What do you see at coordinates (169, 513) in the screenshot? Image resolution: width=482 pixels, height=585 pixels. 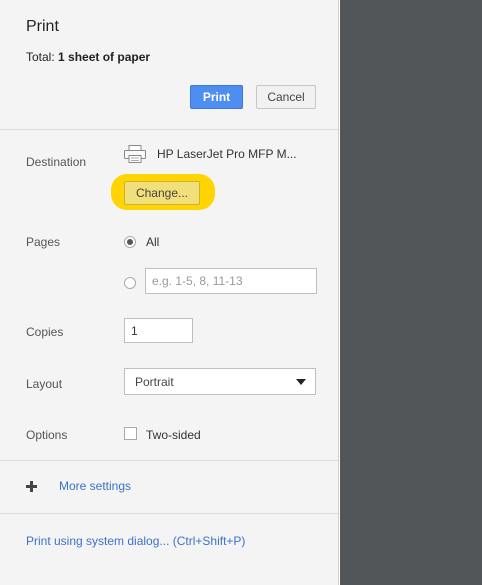 I see `more-settings-divider` at bounding box center [169, 513].